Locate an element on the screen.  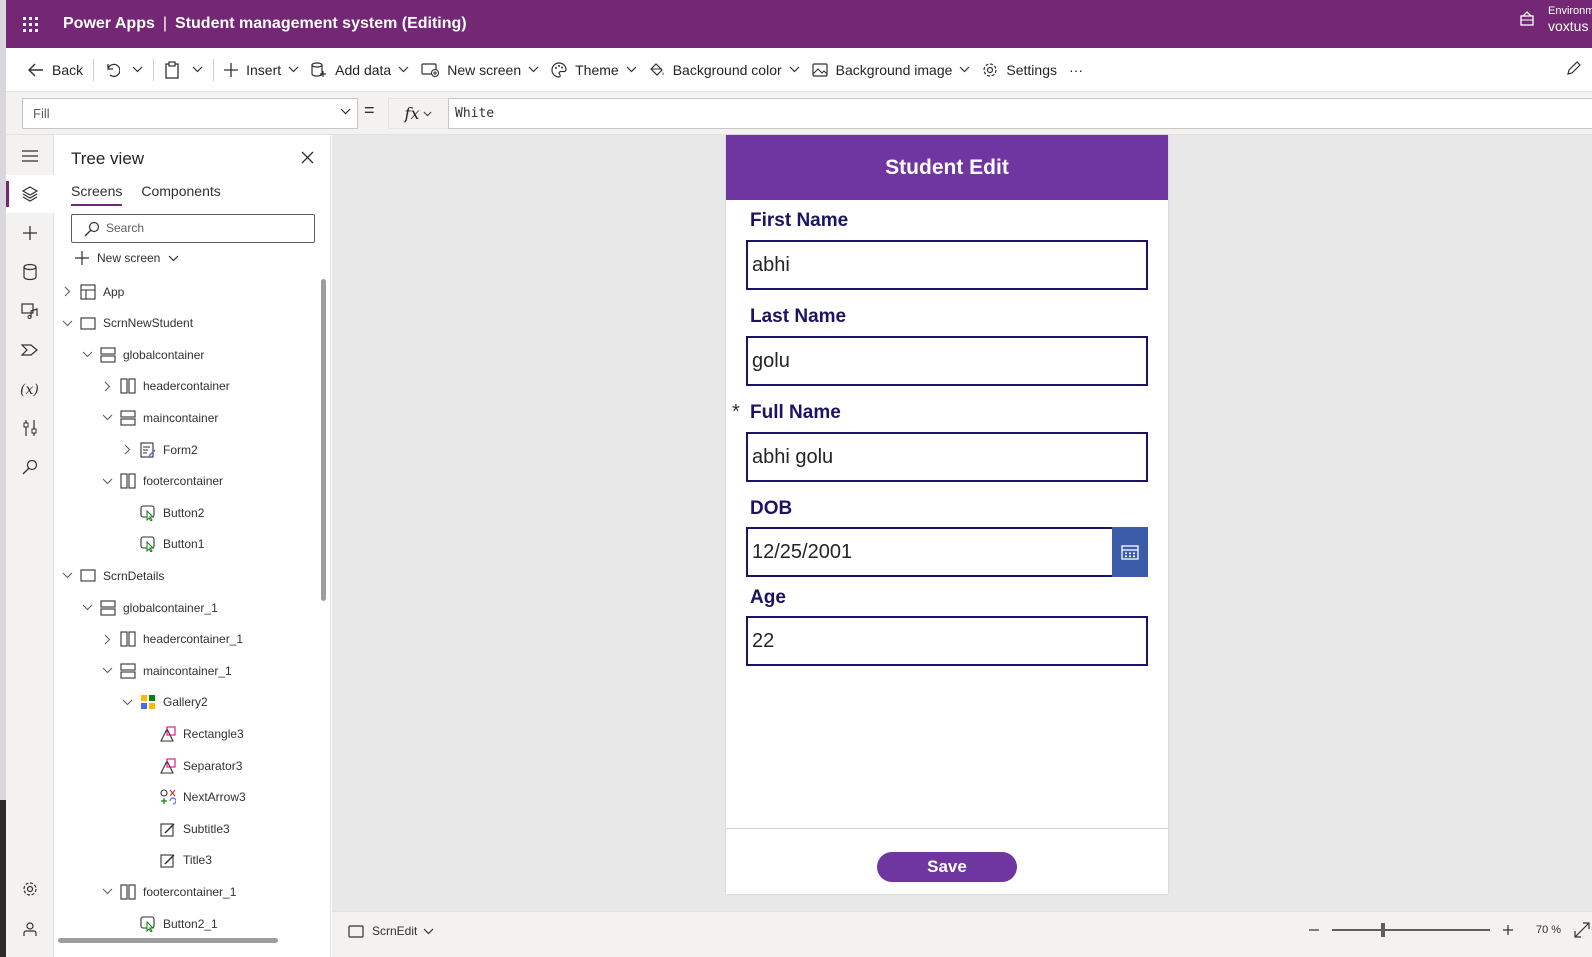
tree-node: Button2 is located at coordinates (188, 512).